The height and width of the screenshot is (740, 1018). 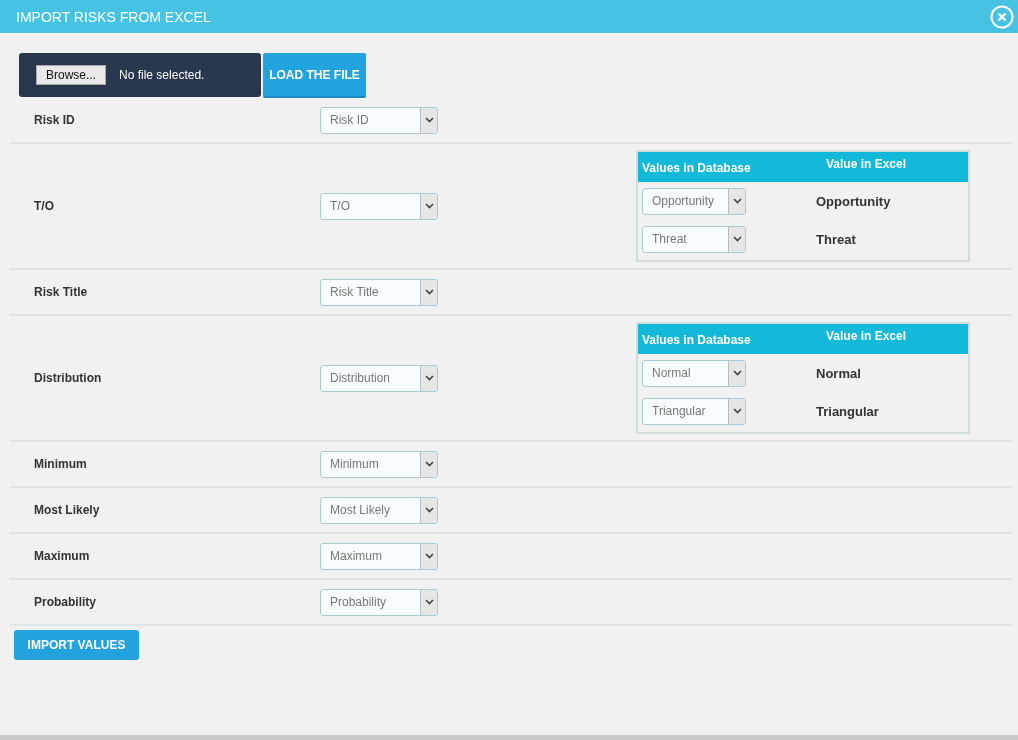 What do you see at coordinates (68, 378) in the screenshot?
I see `field-label: Distribution` at bounding box center [68, 378].